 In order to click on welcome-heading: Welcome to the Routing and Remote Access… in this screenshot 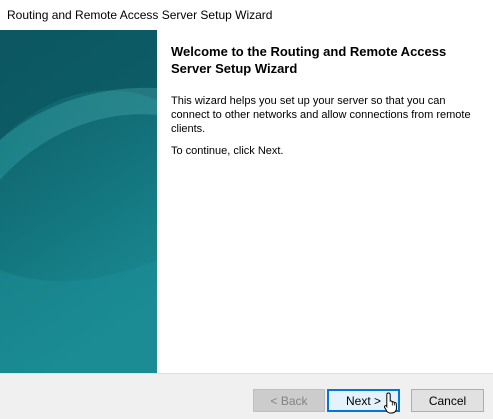, I will do `click(309, 60)`.